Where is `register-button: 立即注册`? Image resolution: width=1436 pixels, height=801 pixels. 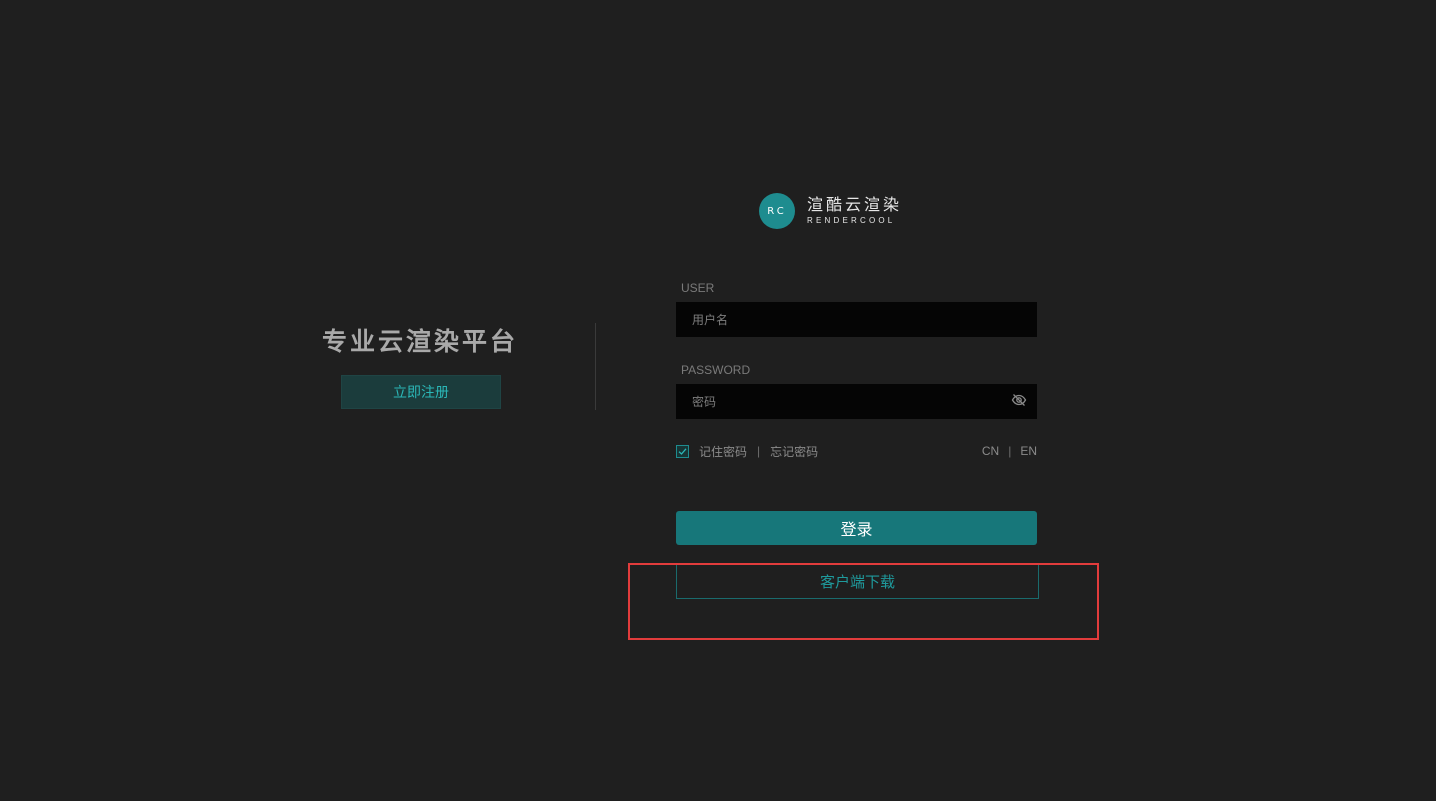
register-button: 立即注册 is located at coordinates (421, 392).